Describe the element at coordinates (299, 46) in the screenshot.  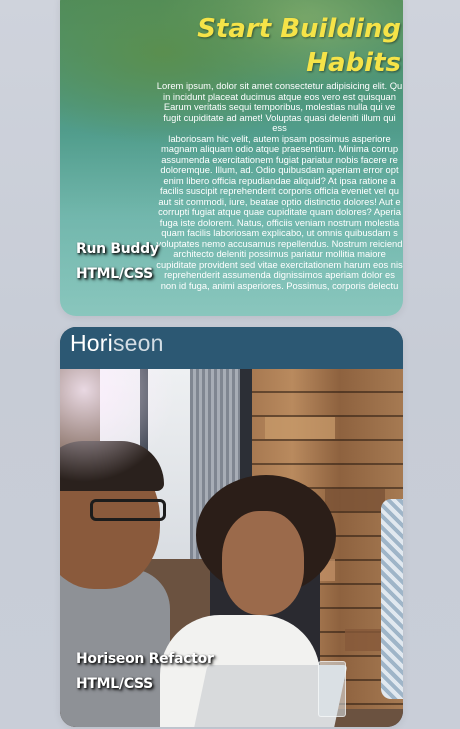
I see `screenshot-headline: Start Building Habits` at that location.